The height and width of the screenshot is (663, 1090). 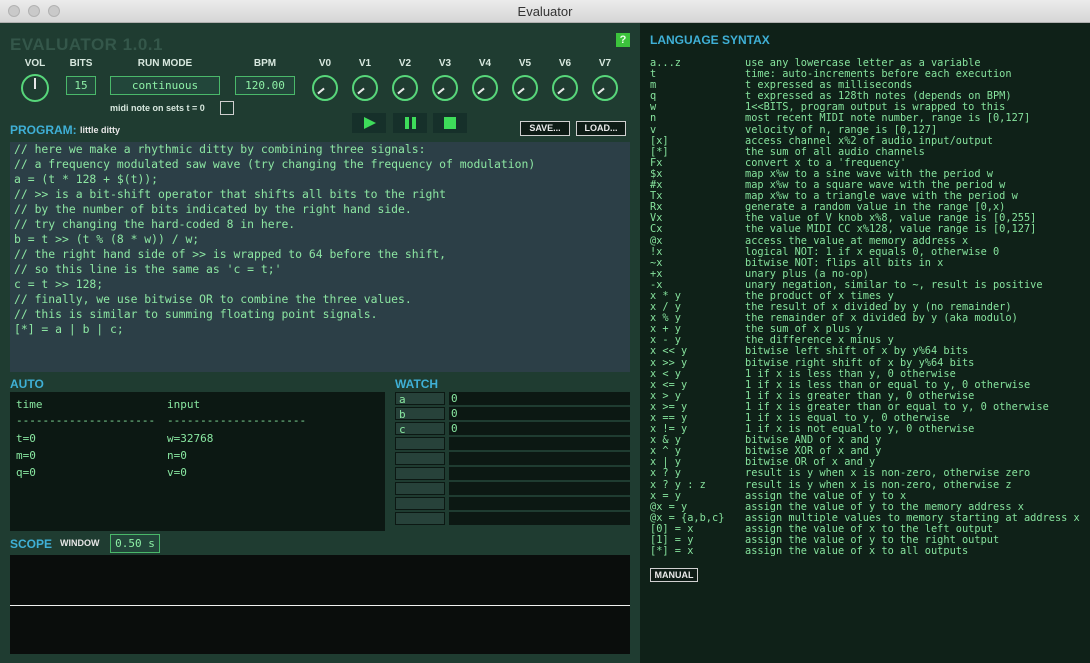 What do you see at coordinates (35, 88) in the screenshot?
I see `vol-knob` at bounding box center [35, 88].